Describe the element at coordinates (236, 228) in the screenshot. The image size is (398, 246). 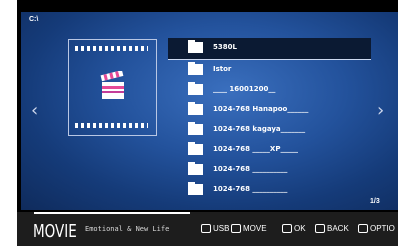
I see `move-icon` at that location.